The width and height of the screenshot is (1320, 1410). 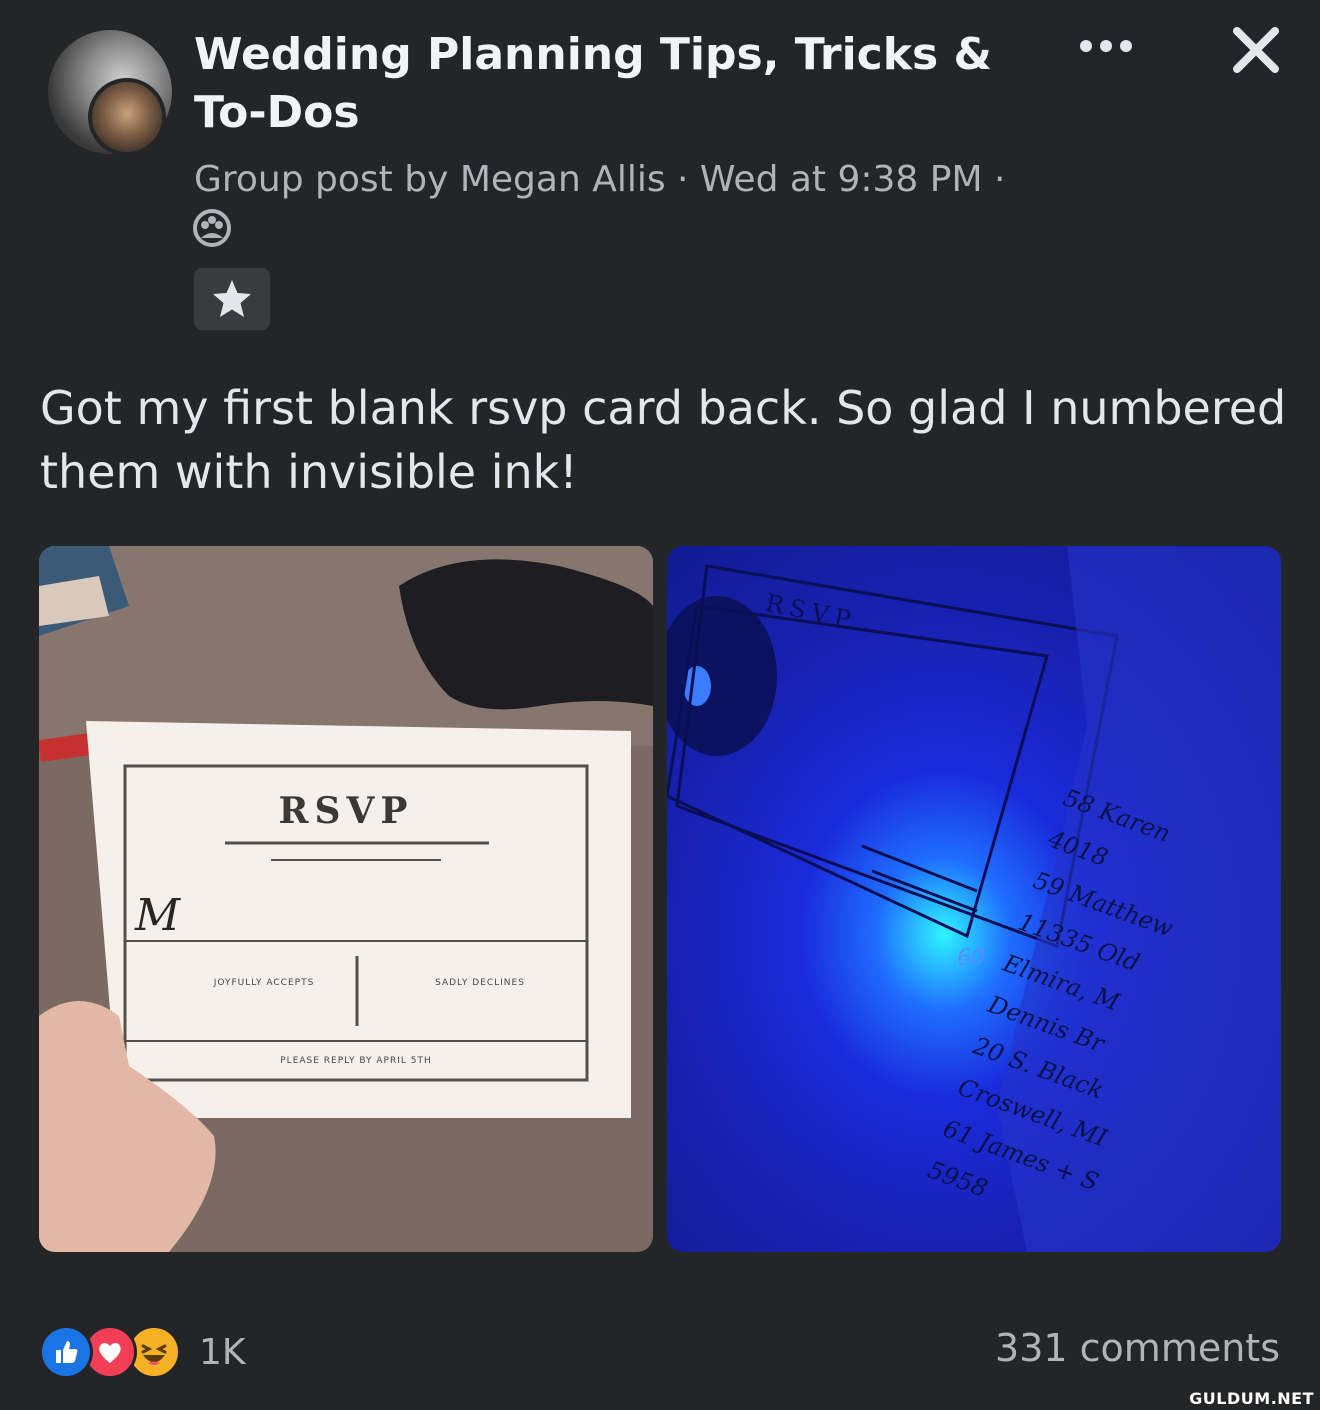 What do you see at coordinates (480, 983) in the screenshot?
I see `declines-label: SADLY DECLINES` at bounding box center [480, 983].